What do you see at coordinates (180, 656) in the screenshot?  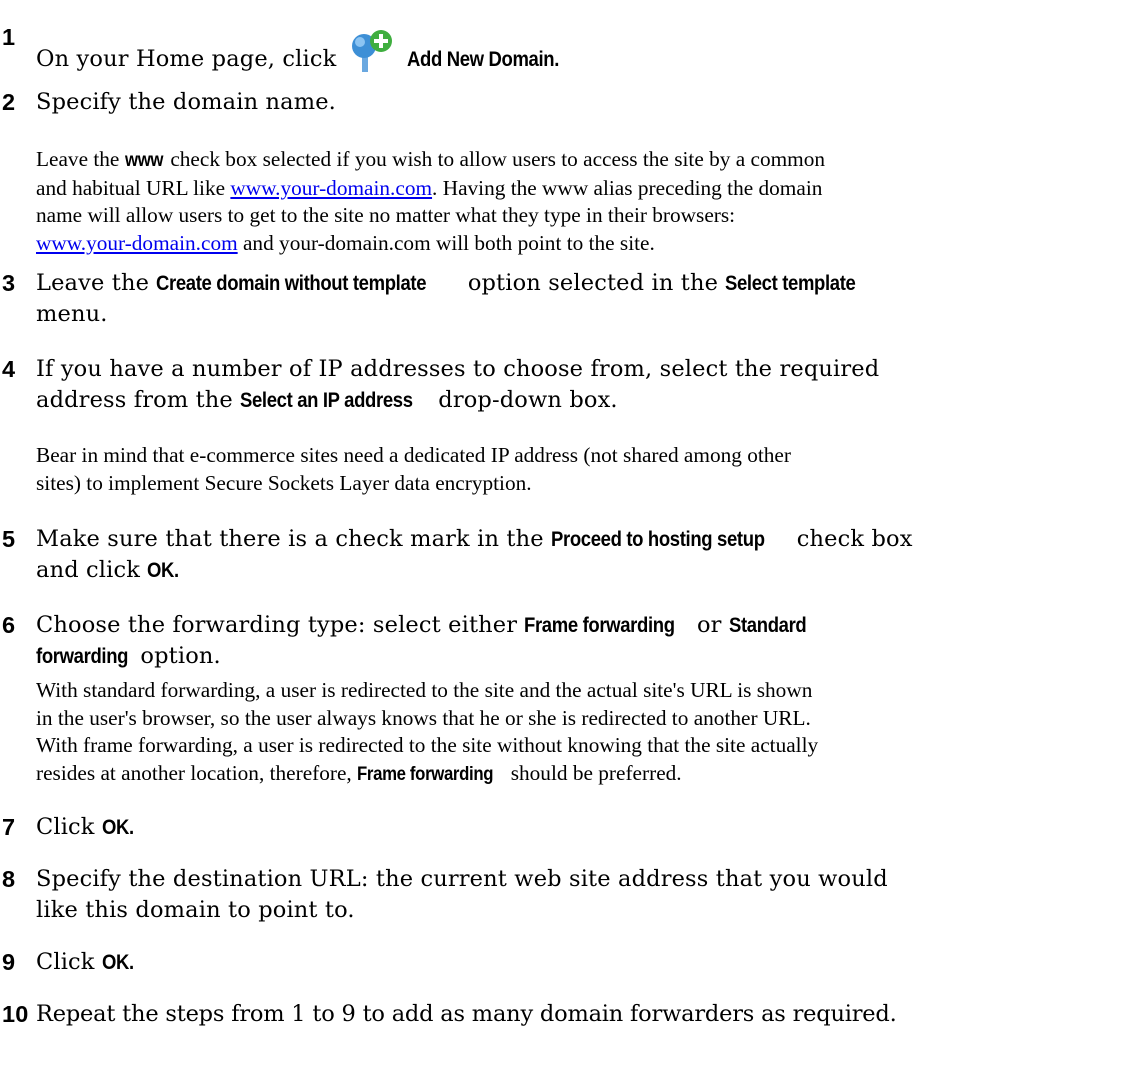 I see `step-text: option.` at bounding box center [180, 656].